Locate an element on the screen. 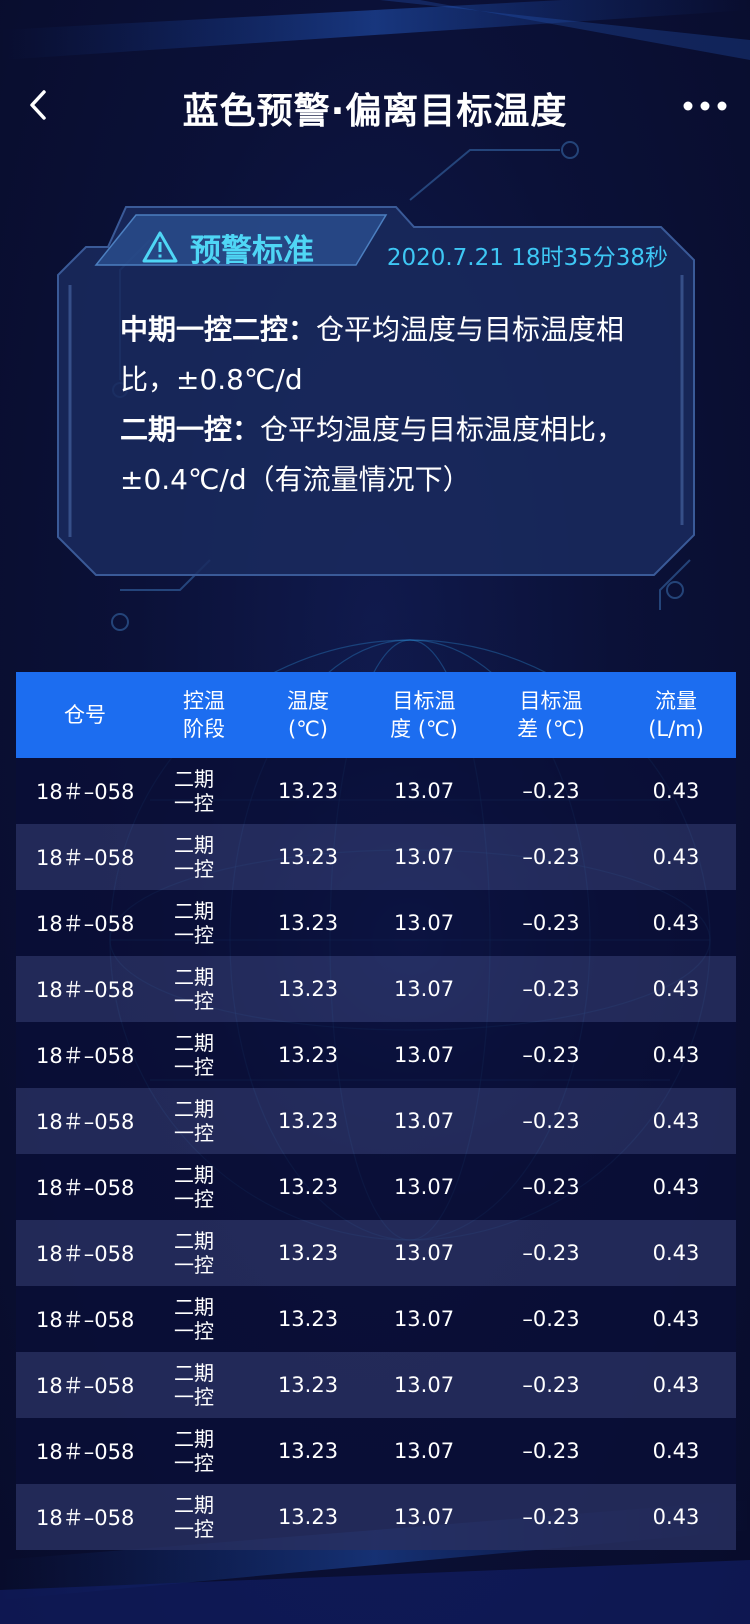  more-dots-icon is located at coordinates (705, 106).